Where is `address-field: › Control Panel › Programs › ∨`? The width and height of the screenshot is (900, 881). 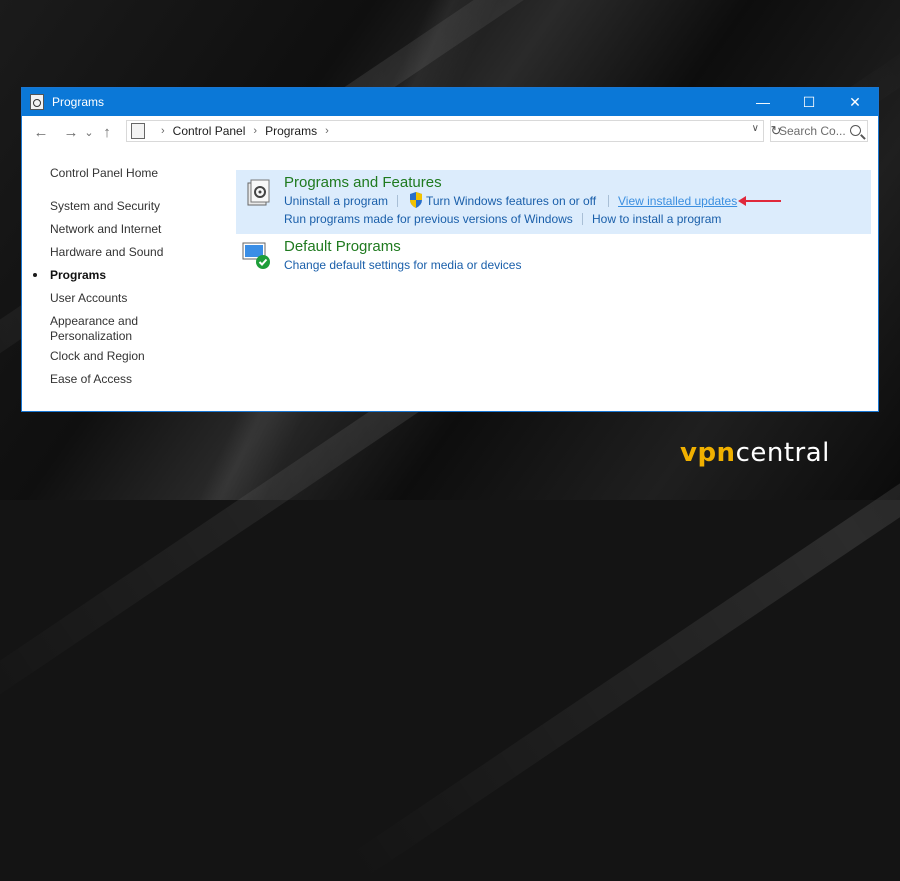
address-field: › Control Panel › Programs › ∨ is located at coordinates (445, 131).